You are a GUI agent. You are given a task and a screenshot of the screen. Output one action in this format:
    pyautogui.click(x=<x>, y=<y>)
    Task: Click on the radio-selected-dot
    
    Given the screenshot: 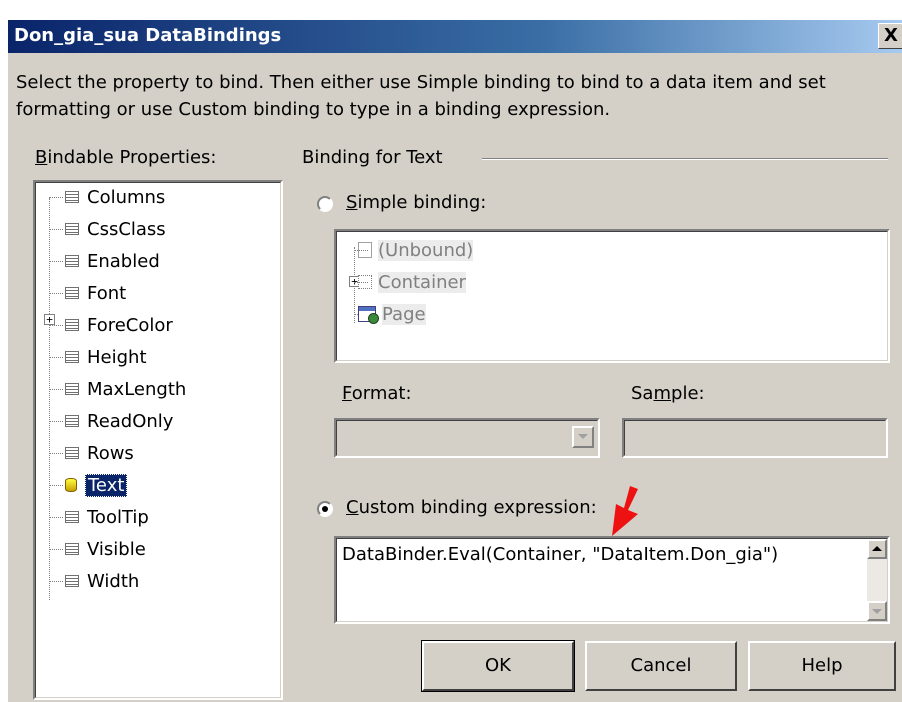 What is the action you would take?
    pyautogui.click(x=325, y=509)
    